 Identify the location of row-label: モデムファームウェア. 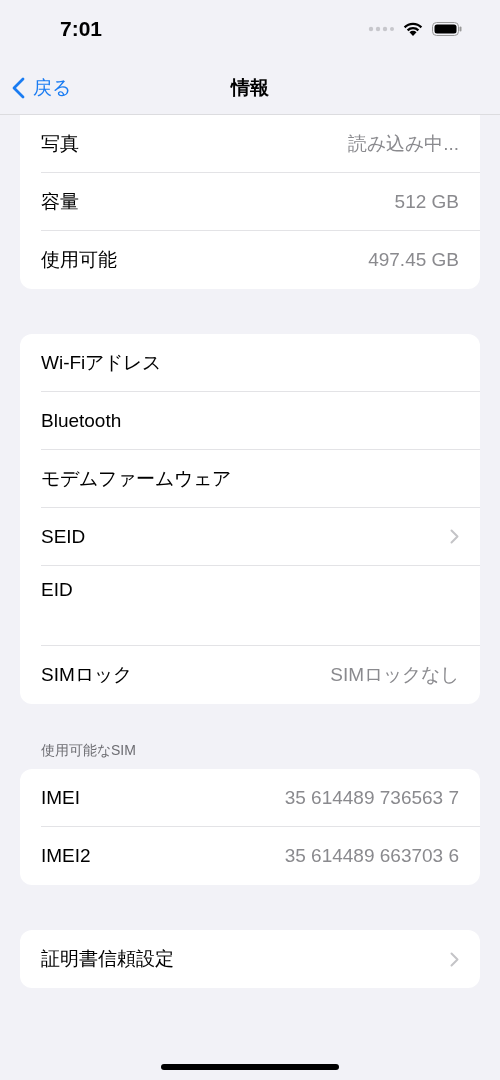
(136, 478).